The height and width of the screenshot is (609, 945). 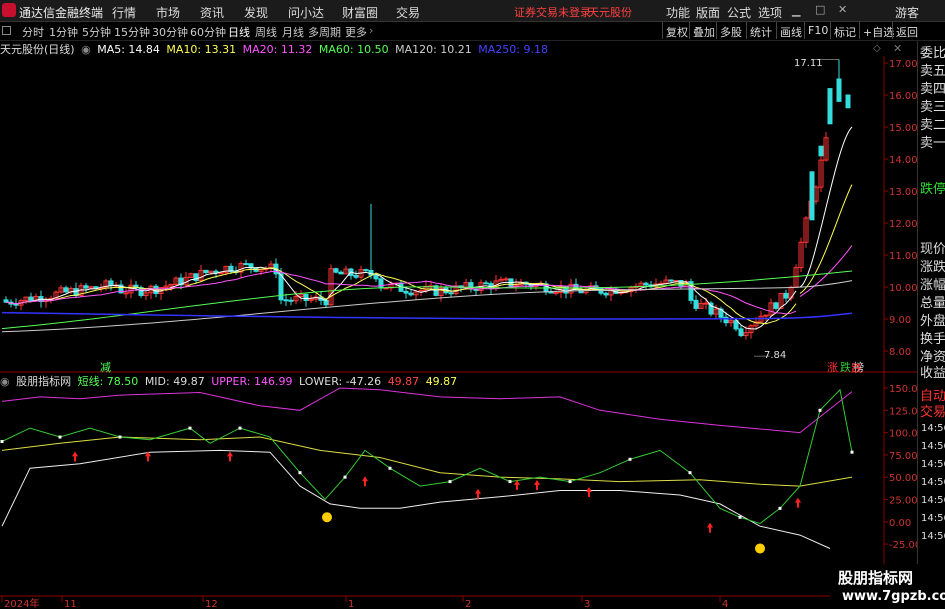 I want to click on lower-band-line, so click(x=416, y=499).